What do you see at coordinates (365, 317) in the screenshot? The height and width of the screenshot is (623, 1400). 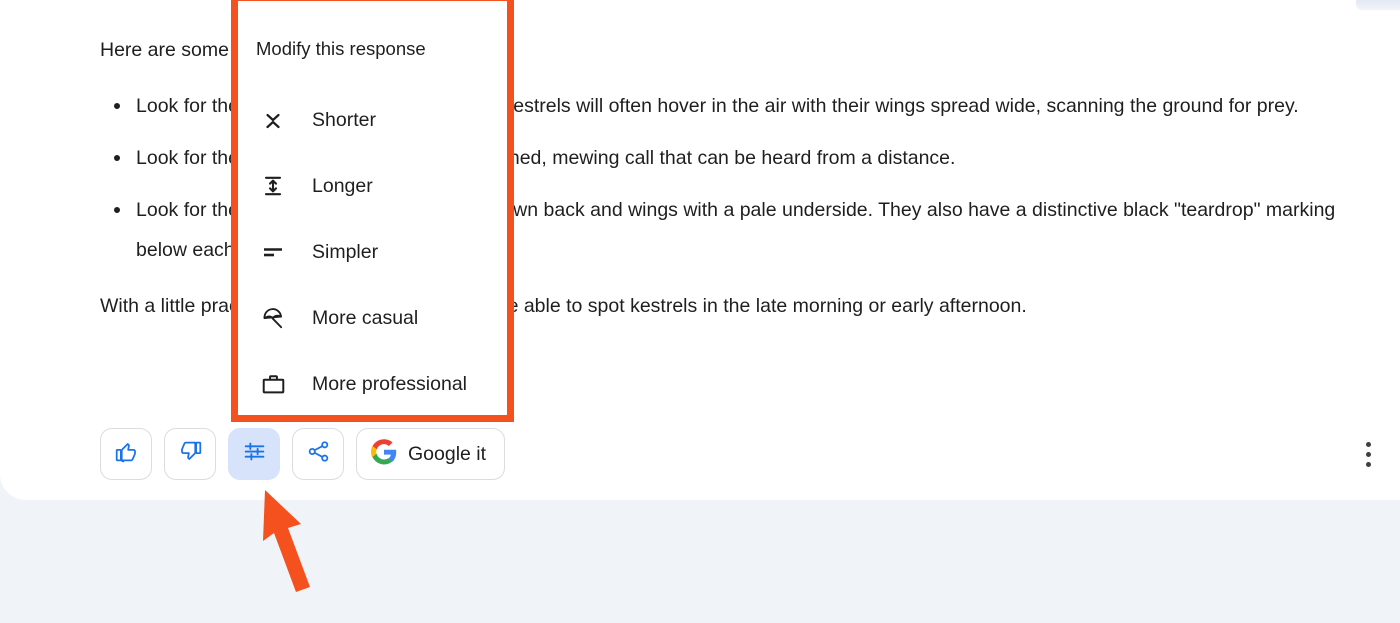 I see `menu-item-label: More casual` at bounding box center [365, 317].